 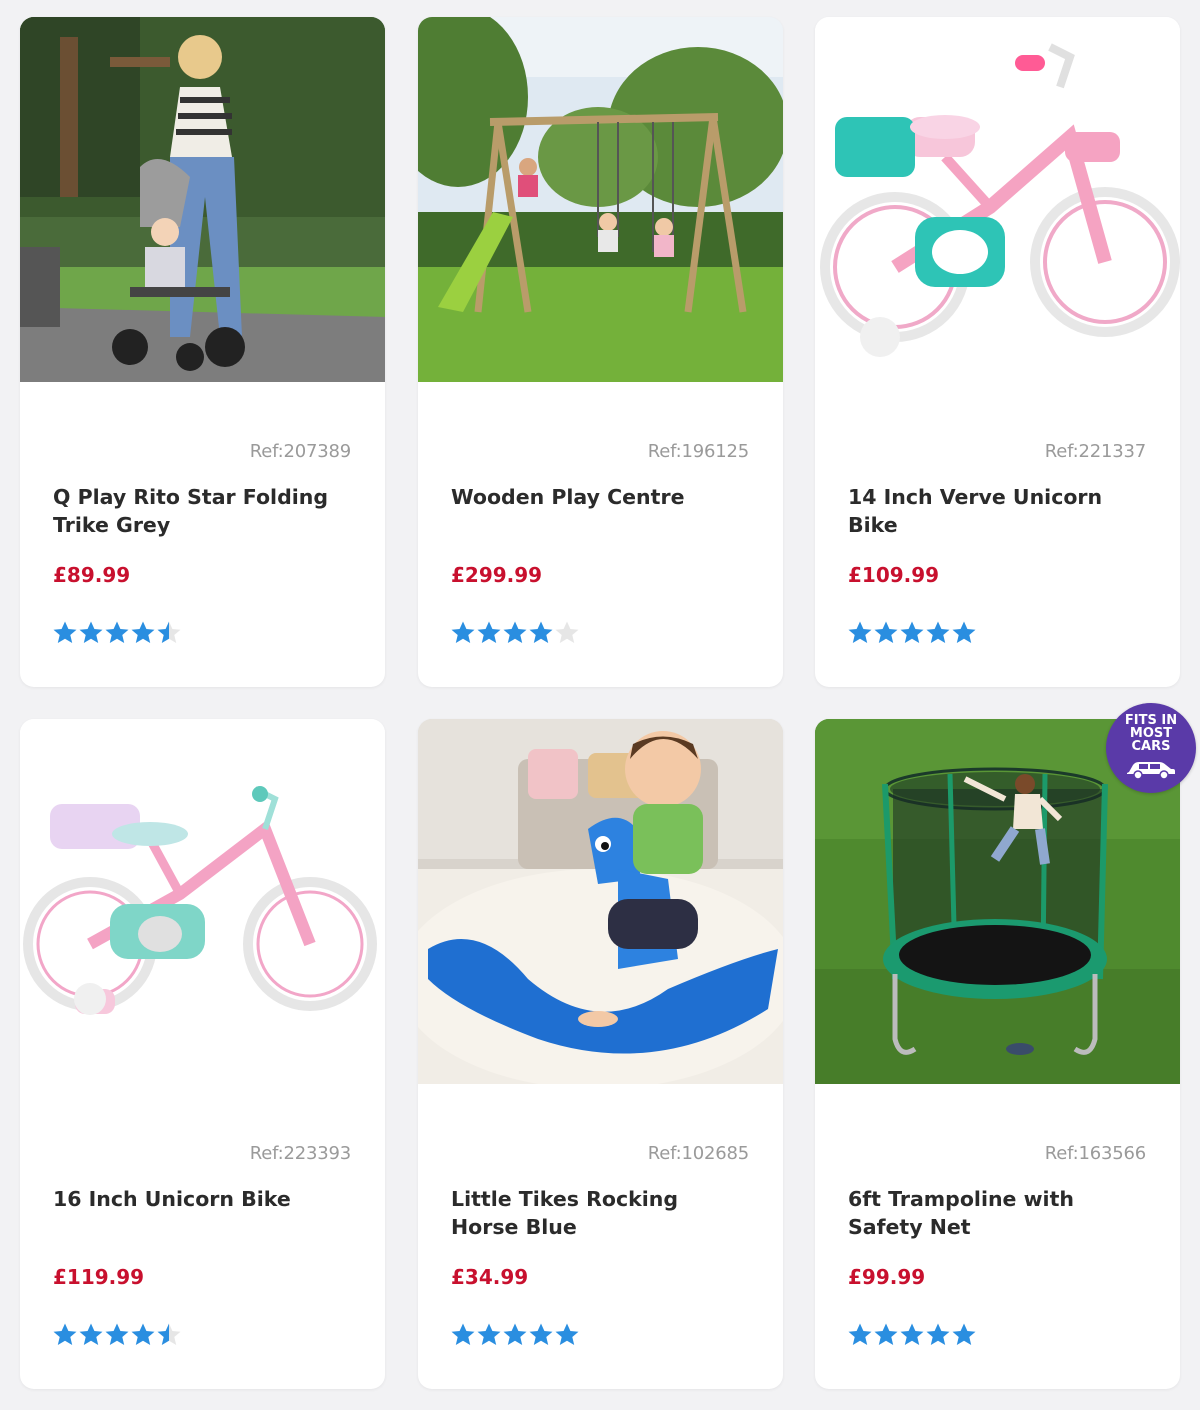 I want to click on badge-line3: CARS, so click(x=1151, y=746).